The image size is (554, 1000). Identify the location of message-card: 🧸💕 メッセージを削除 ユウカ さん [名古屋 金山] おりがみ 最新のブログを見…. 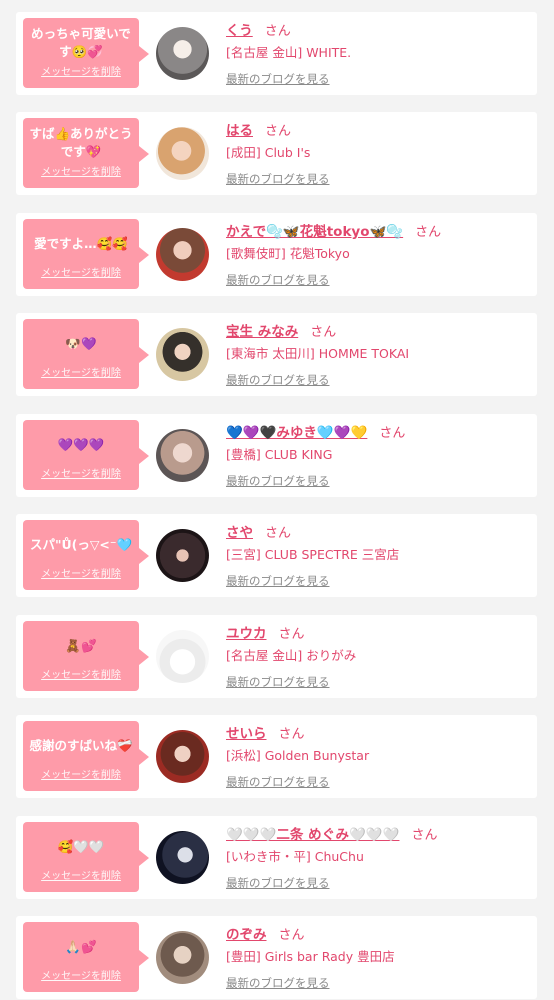
(276, 656).